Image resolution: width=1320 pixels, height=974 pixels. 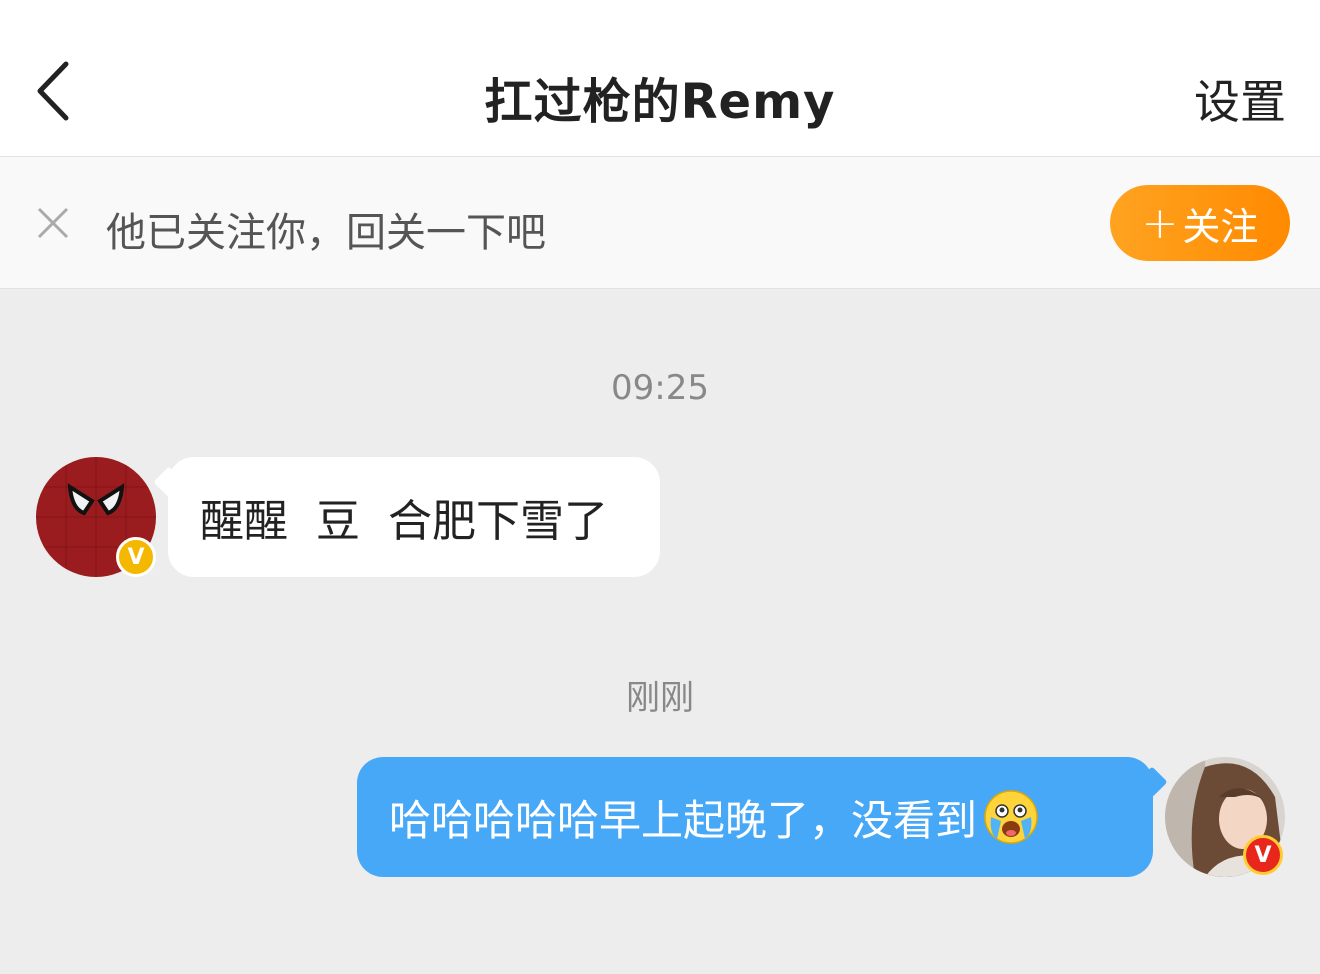 What do you see at coordinates (660, 698) in the screenshot?
I see `message-timestamp: 刚刚` at bounding box center [660, 698].